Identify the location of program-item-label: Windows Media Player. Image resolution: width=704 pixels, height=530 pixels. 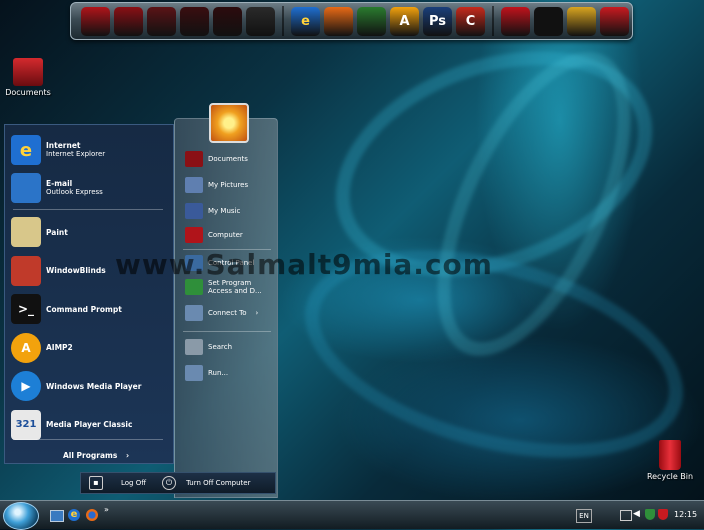
(94, 386).